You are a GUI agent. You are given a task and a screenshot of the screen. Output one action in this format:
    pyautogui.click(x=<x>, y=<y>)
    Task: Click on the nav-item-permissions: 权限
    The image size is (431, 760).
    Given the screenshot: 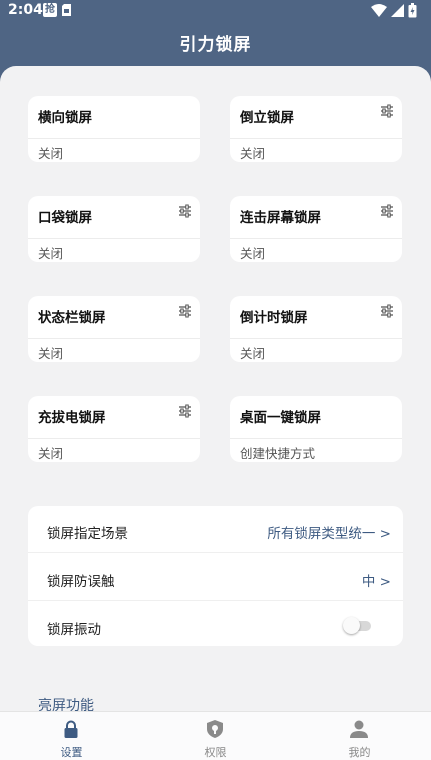 What is the action you would take?
    pyautogui.click(x=215, y=736)
    